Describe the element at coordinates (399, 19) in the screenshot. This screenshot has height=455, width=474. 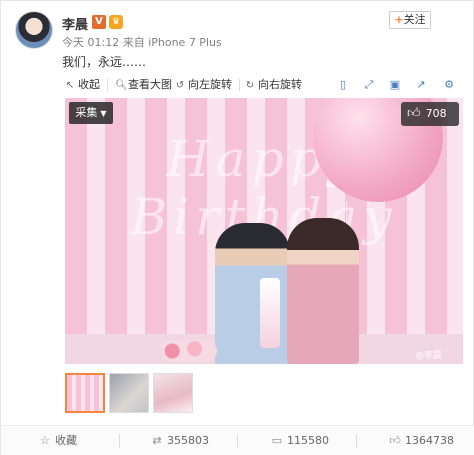
I see `plus-icon: +` at that location.